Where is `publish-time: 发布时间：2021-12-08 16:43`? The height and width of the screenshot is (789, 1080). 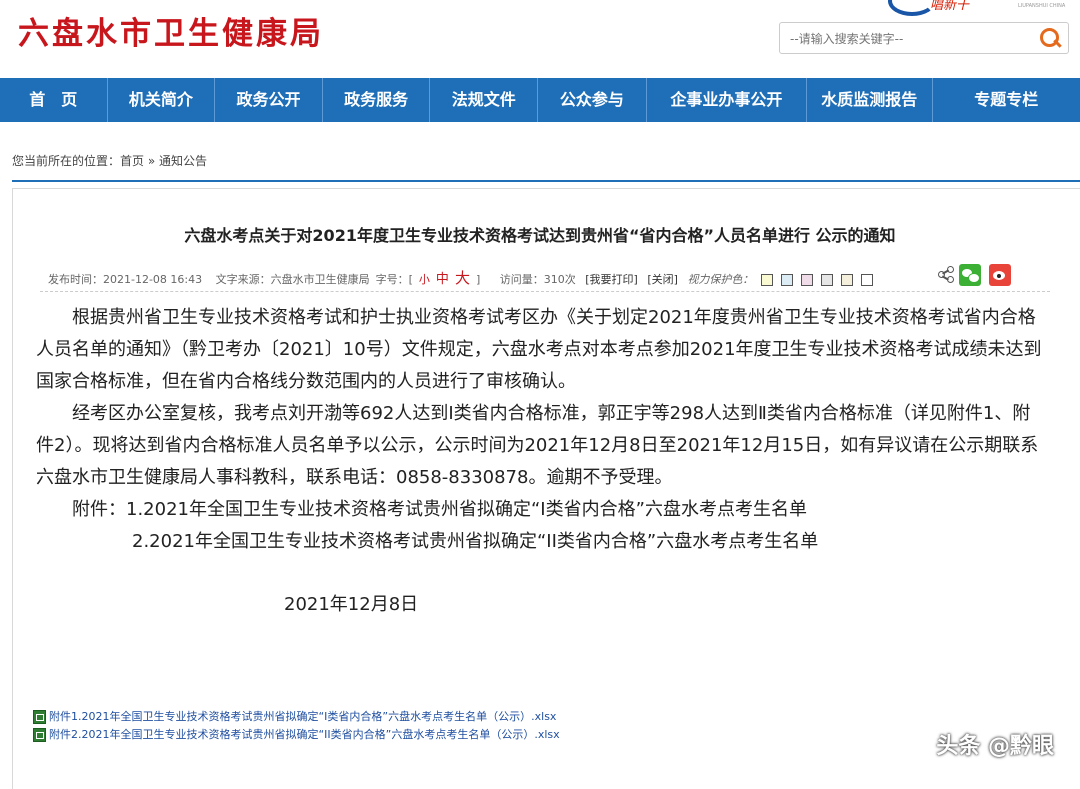 publish-time: 发布时间：2021-12-08 16:43 is located at coordinates (125, 279).